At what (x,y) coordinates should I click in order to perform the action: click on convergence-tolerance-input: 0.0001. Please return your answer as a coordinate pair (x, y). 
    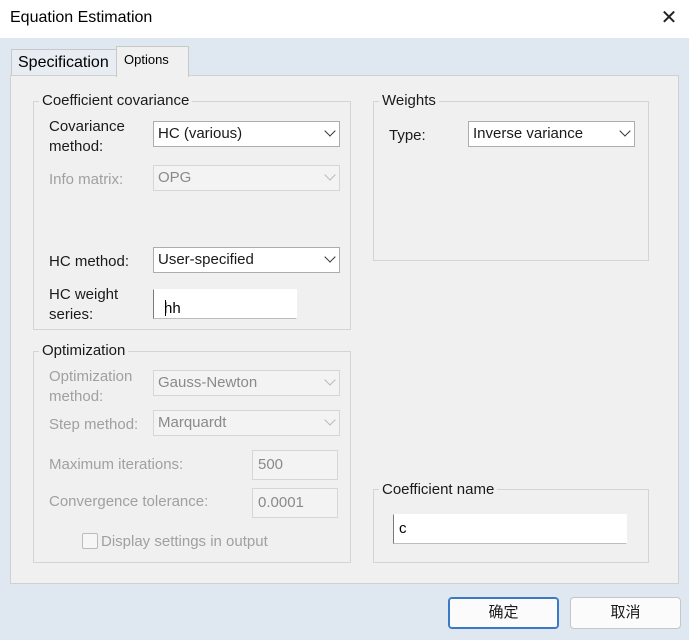
    Looking at the image, I should click on (295, 503).